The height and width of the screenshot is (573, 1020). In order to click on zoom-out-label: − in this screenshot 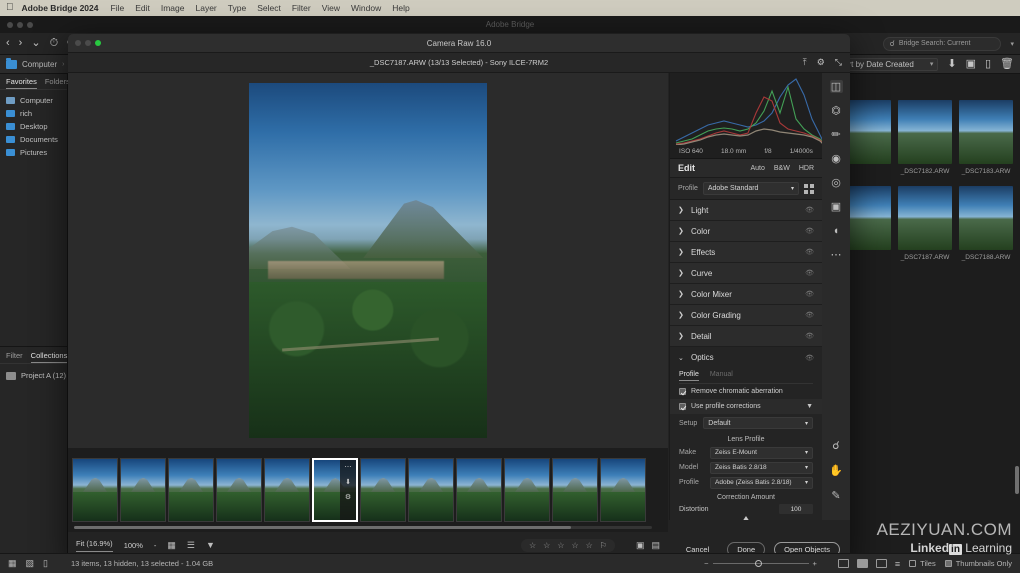, I will do `click(706, 563)`.